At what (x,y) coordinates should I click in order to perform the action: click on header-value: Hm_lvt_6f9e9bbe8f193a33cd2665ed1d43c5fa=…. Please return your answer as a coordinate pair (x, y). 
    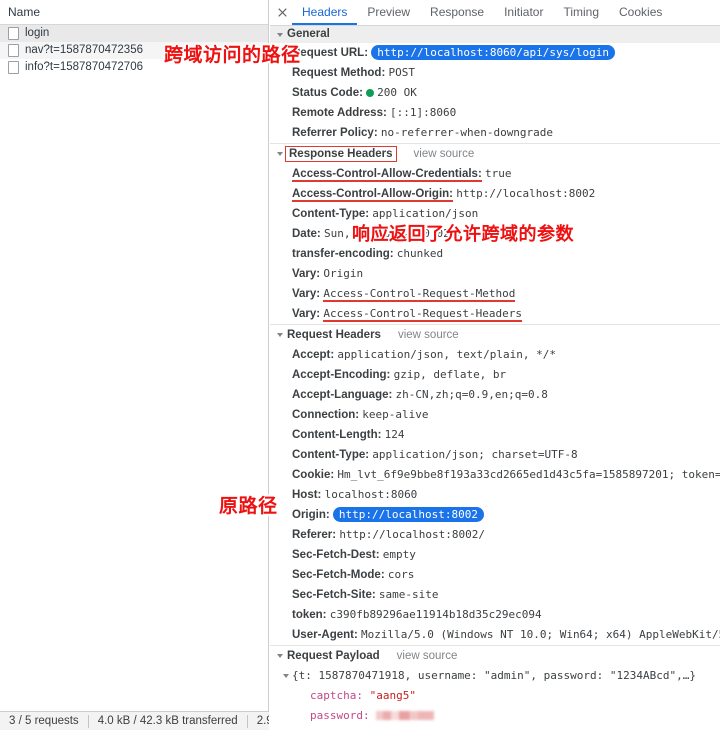
    Looking at the image, I should click on (528, 474).